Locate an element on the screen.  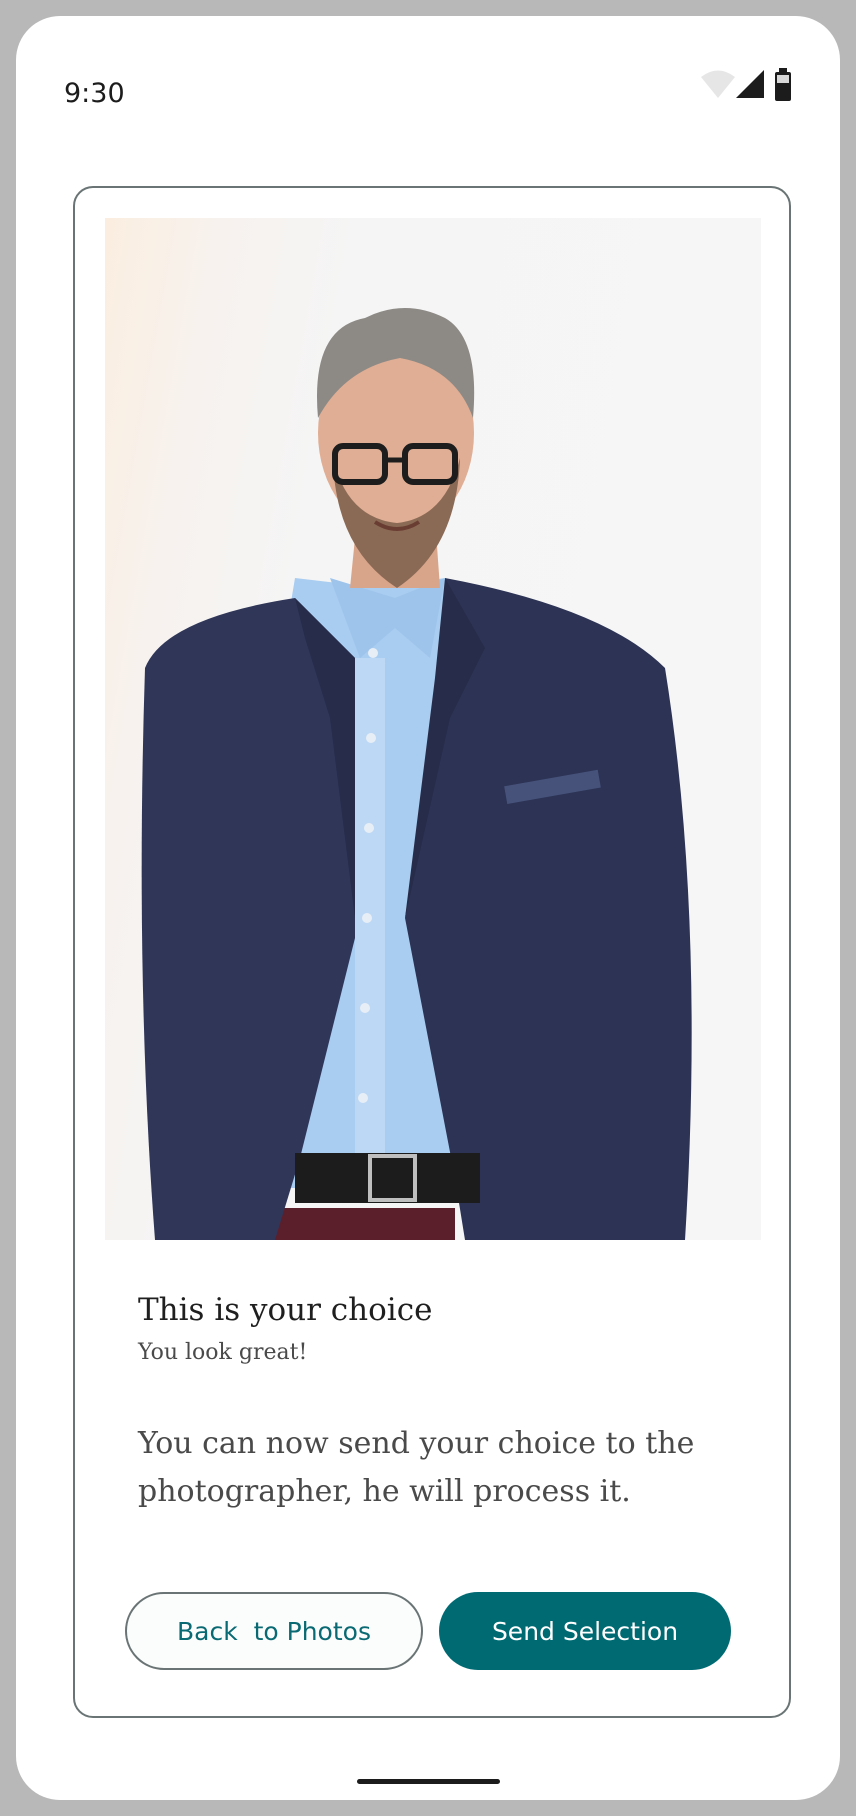
status-icons is located at coordinates (760, 93).